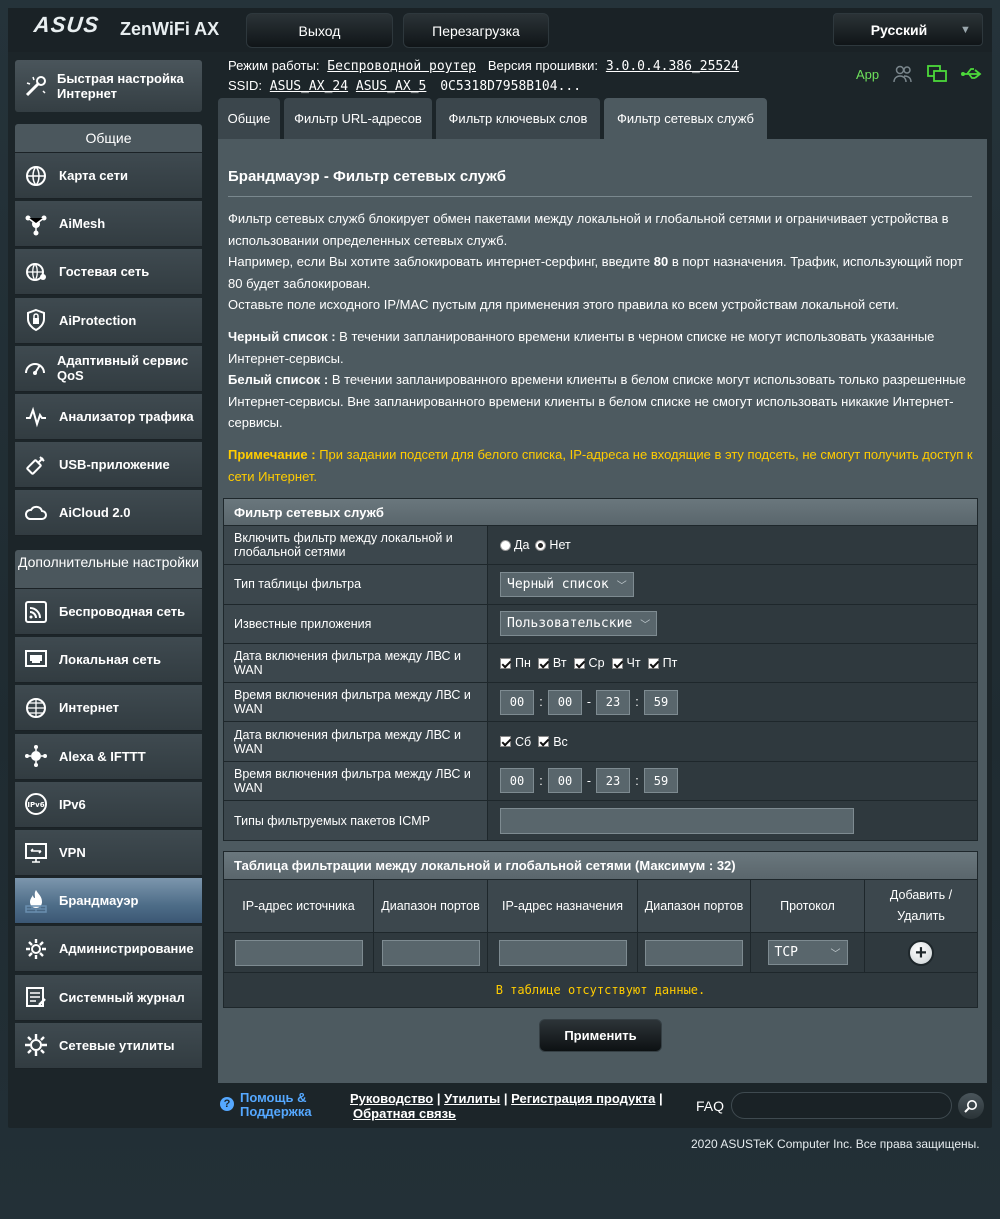 The image size is (1000, 1219). Describe the element at coordinates (108, 86) in the screenshot. I see `quick-setup-button: Быстрая настройка Интернет` at that location.